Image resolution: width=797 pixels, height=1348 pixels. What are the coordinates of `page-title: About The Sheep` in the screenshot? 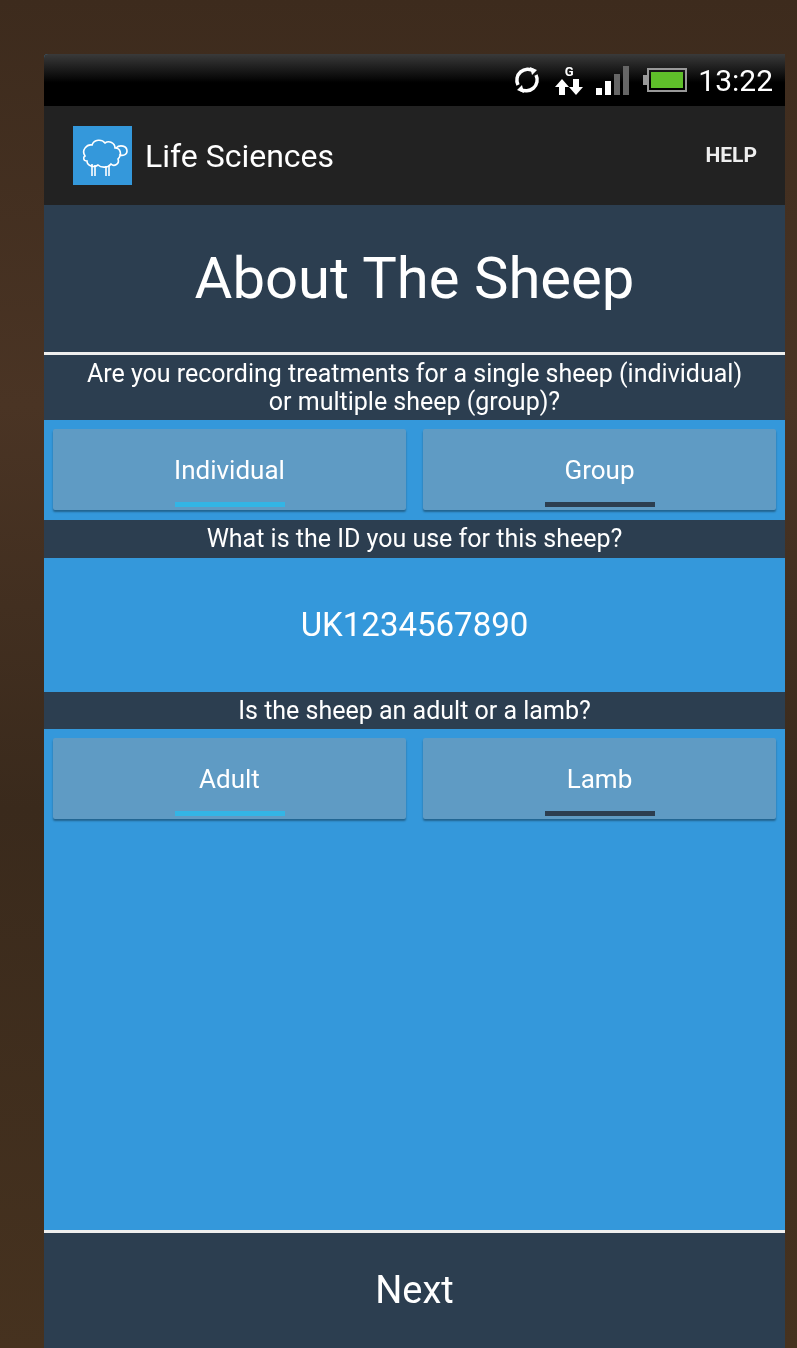 It's located at (414, 278).